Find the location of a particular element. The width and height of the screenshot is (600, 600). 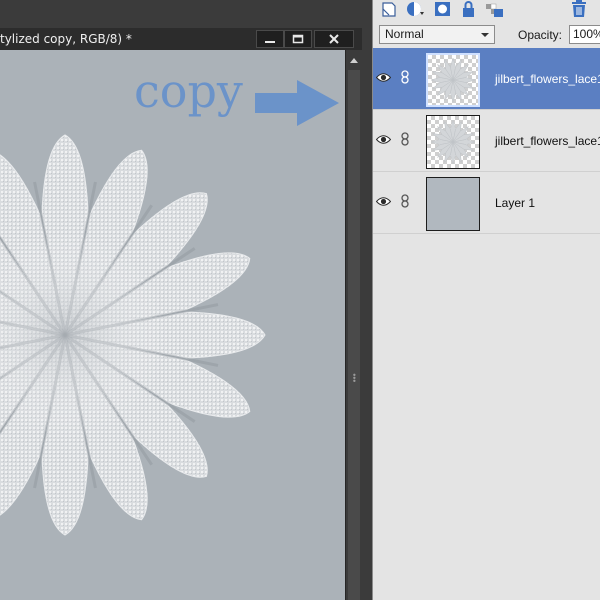

resize-grip-icon: • • • is located at coordinates (354, 379).